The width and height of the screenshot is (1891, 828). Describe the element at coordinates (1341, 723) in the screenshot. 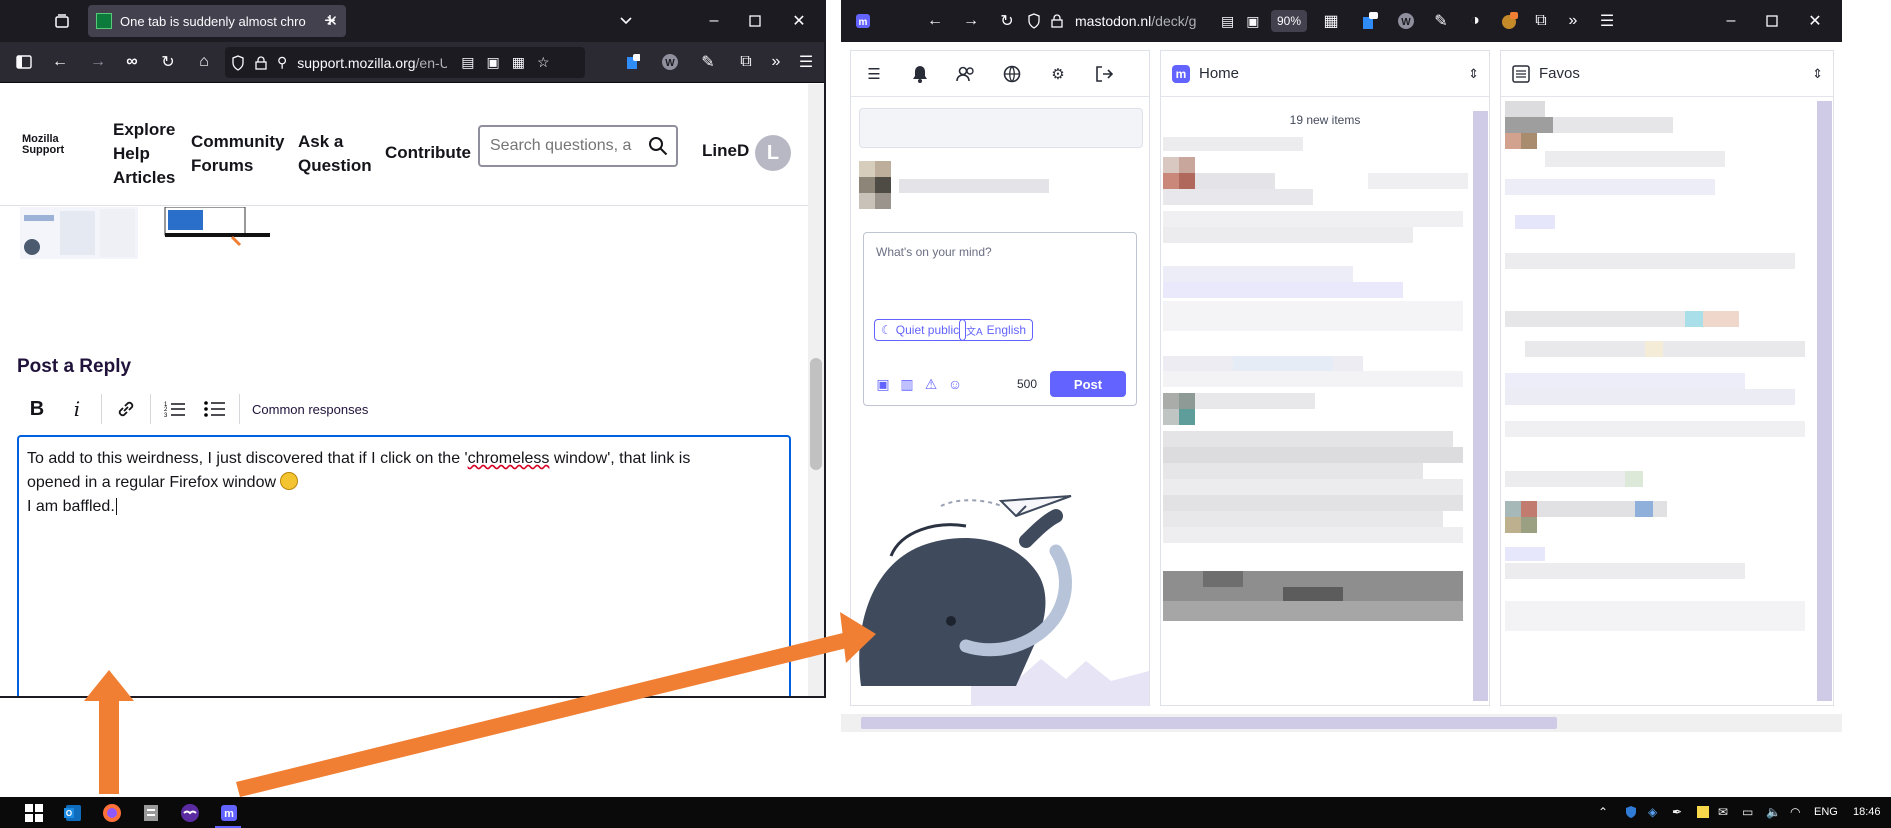

I see `deck-horizontal-scrollbar` at that location.